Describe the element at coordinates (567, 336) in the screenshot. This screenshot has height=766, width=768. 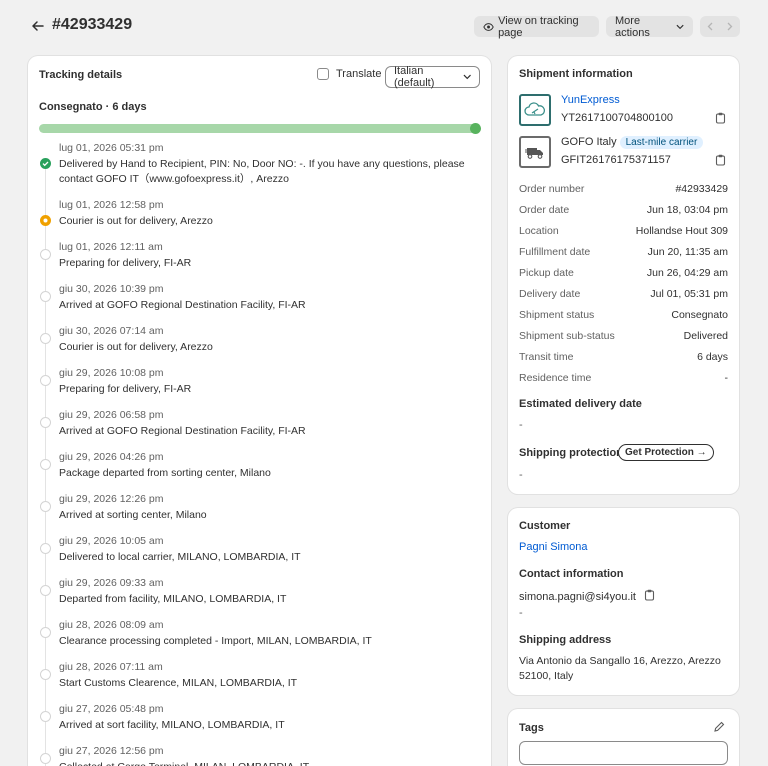
I see `info-label: Shipment sub-status` at that location.